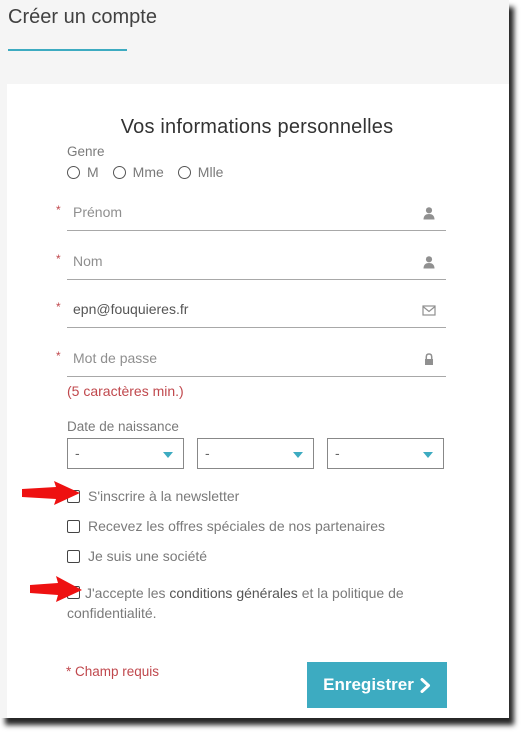  What do you see at coordinates (255, 453) in the screenshot?
I see `birth-month-select: -` at bounding box center [255, 453].